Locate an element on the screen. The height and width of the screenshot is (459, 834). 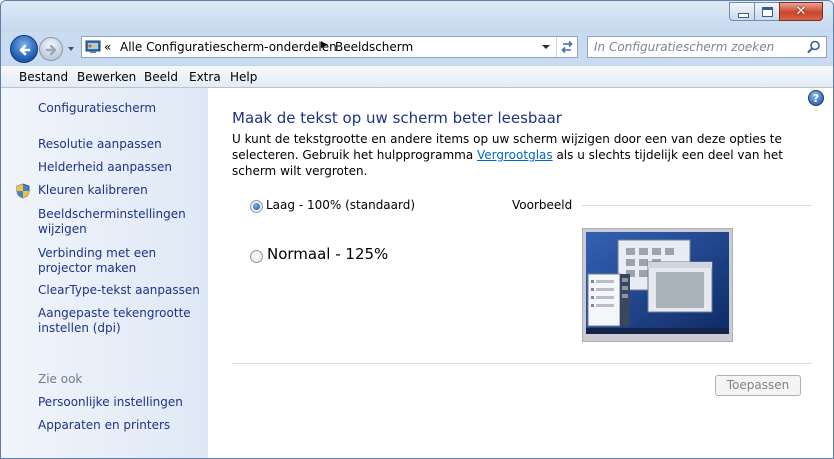
sidebar-link-control-panel-home: Configuratiescherm is located at coordinates (120, 108).